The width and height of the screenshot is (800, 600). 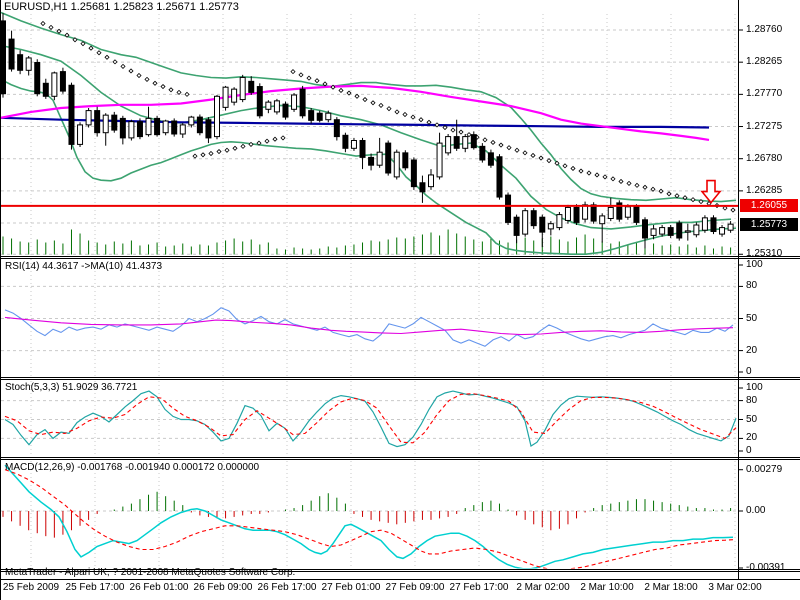 I want to click on price-tick-label: 1.27275, so click(x=764, y=126).